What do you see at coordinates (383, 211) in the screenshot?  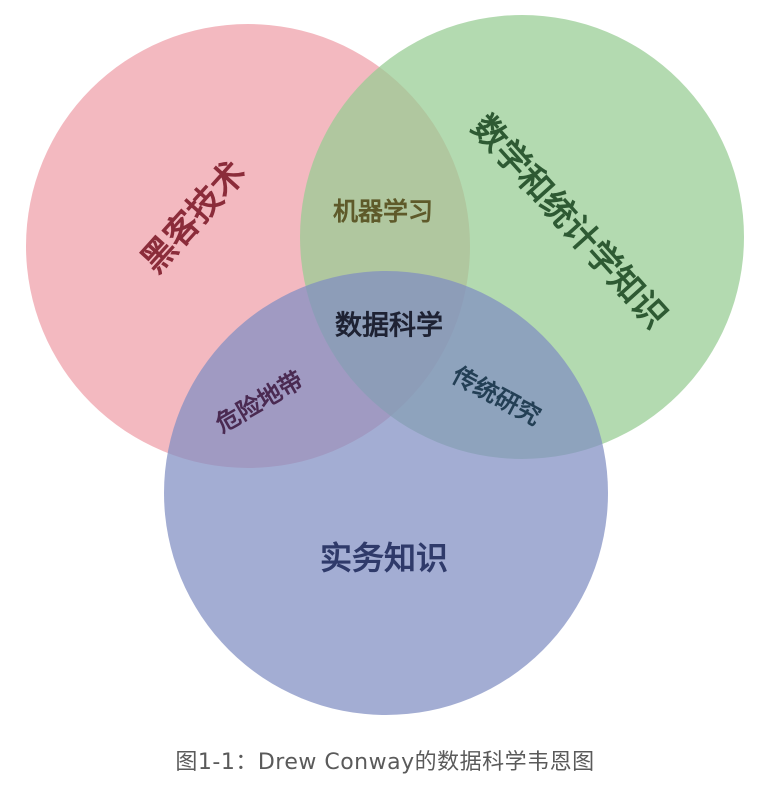 I see `machine-learning-label: 机器学习` at bounding box center [383, 211].